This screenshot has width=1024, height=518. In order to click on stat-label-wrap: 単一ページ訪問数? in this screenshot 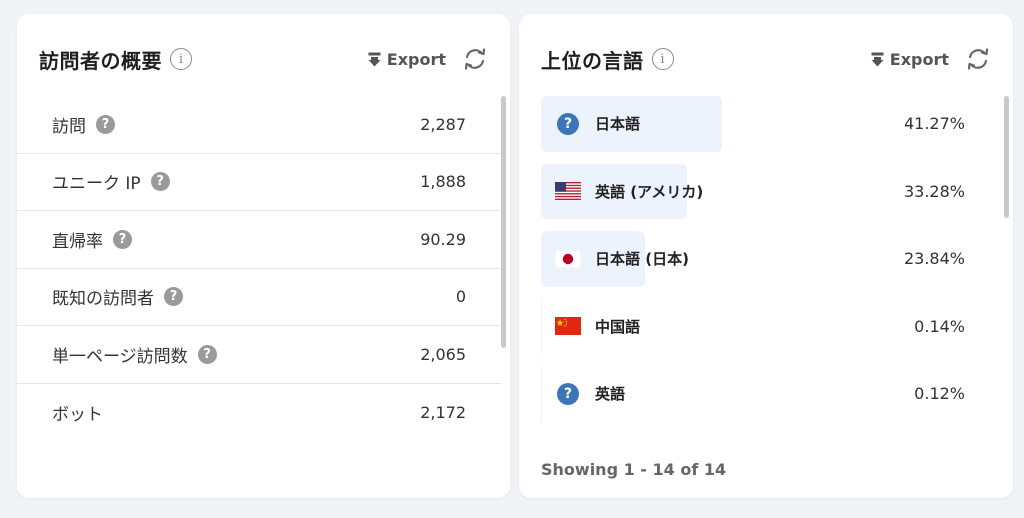, I will do `click(134, 354)`.